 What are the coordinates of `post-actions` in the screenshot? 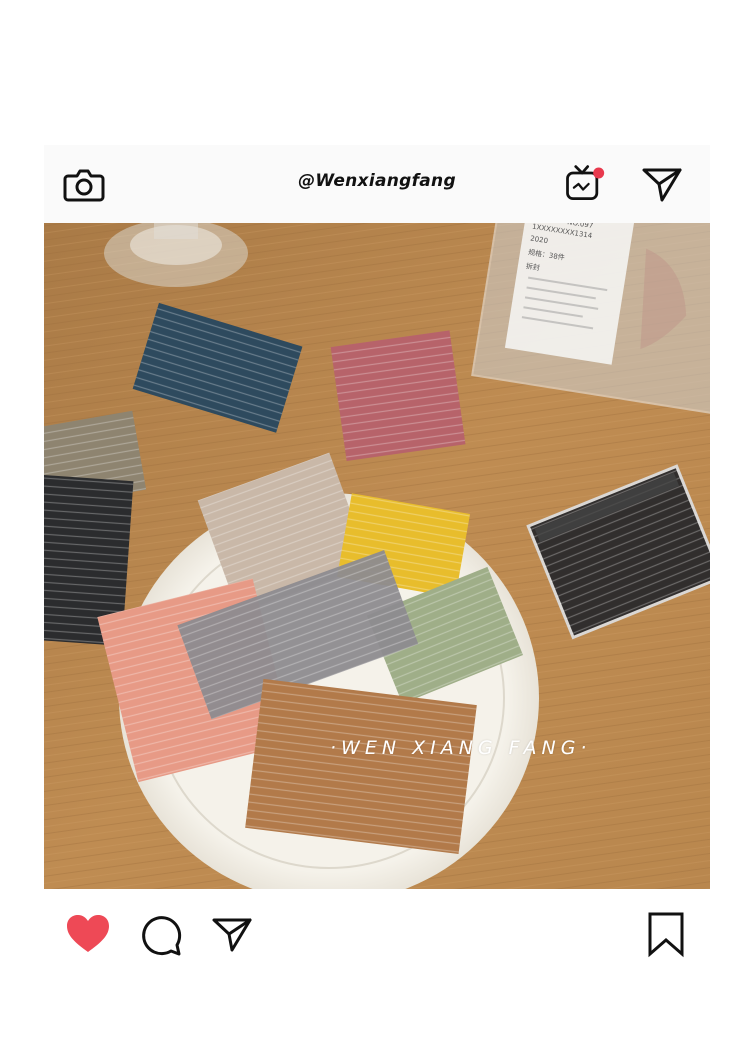 It's located at (377, 934).